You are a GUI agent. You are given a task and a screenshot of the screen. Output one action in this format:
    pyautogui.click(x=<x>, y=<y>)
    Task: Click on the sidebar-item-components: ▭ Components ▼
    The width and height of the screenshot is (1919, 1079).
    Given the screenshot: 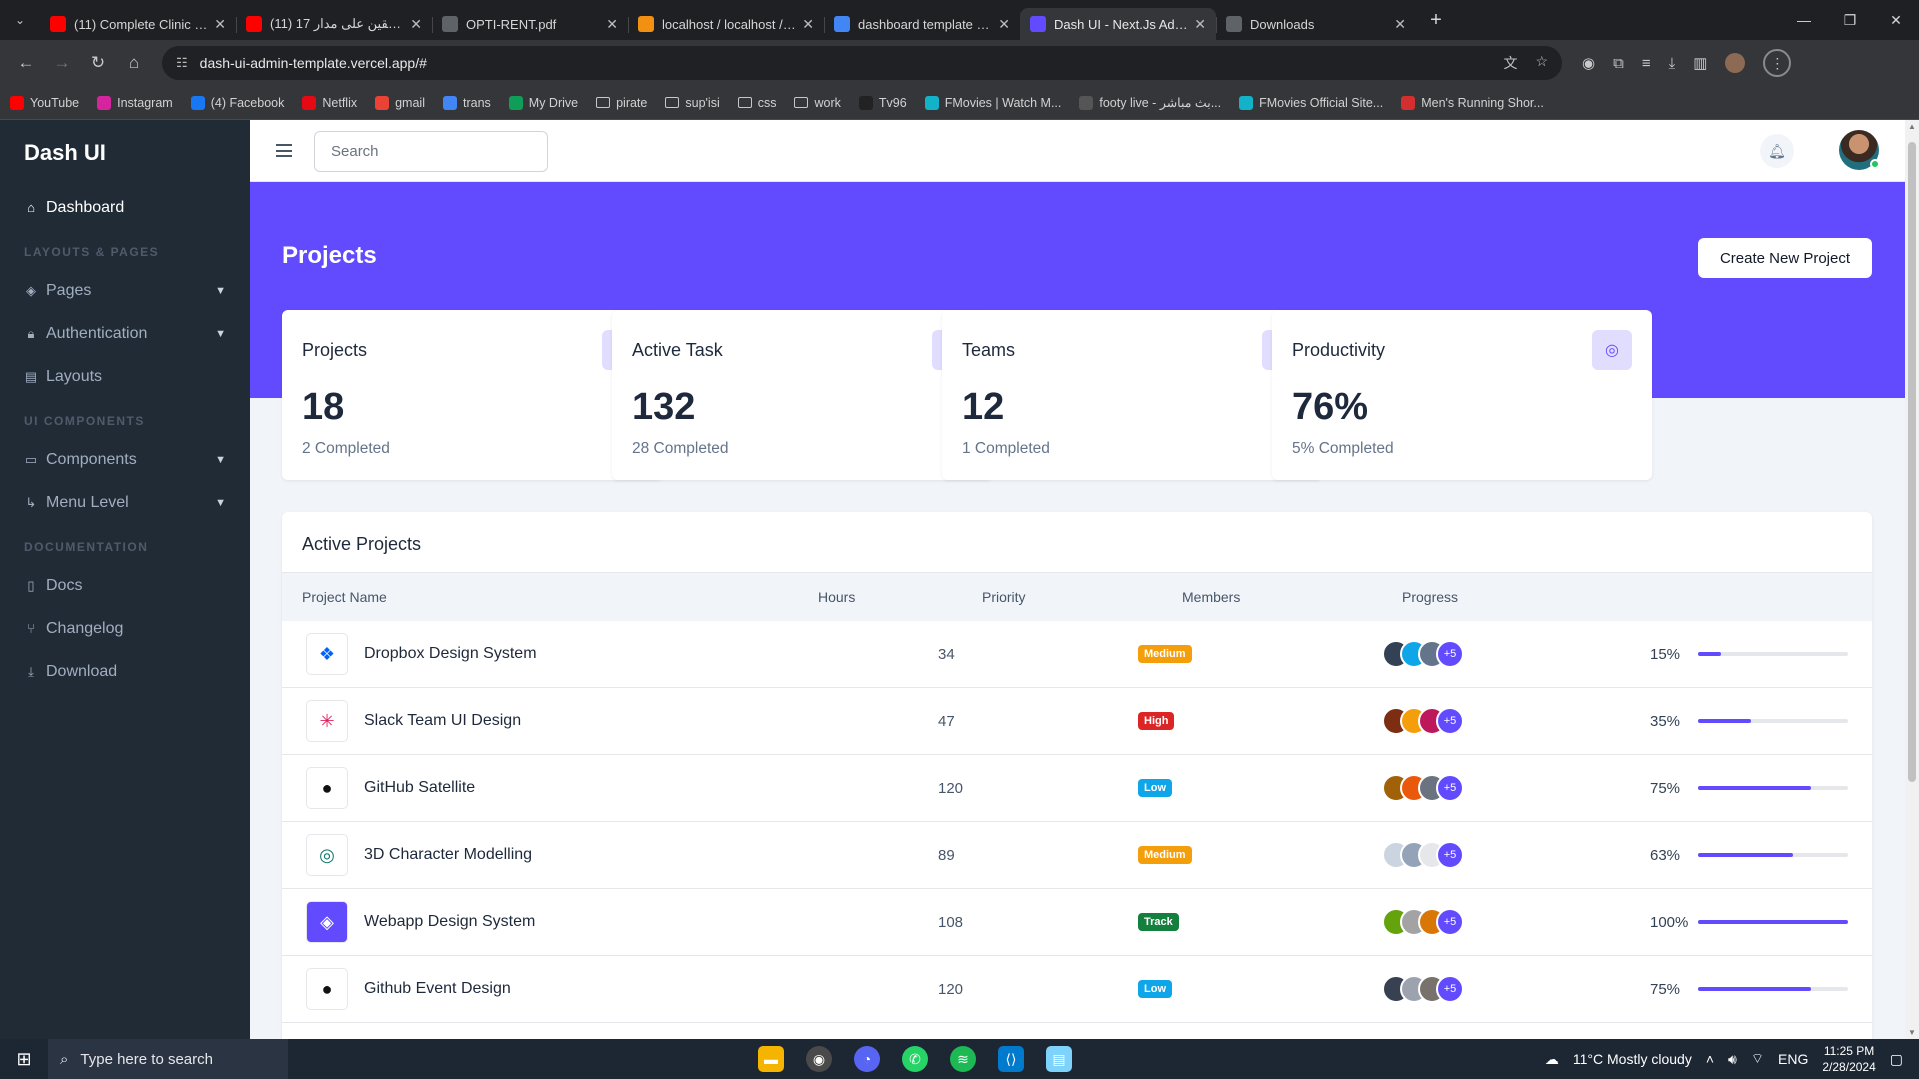 What is the action you would take?
    pyautogui.click(x=125, y=459)
    